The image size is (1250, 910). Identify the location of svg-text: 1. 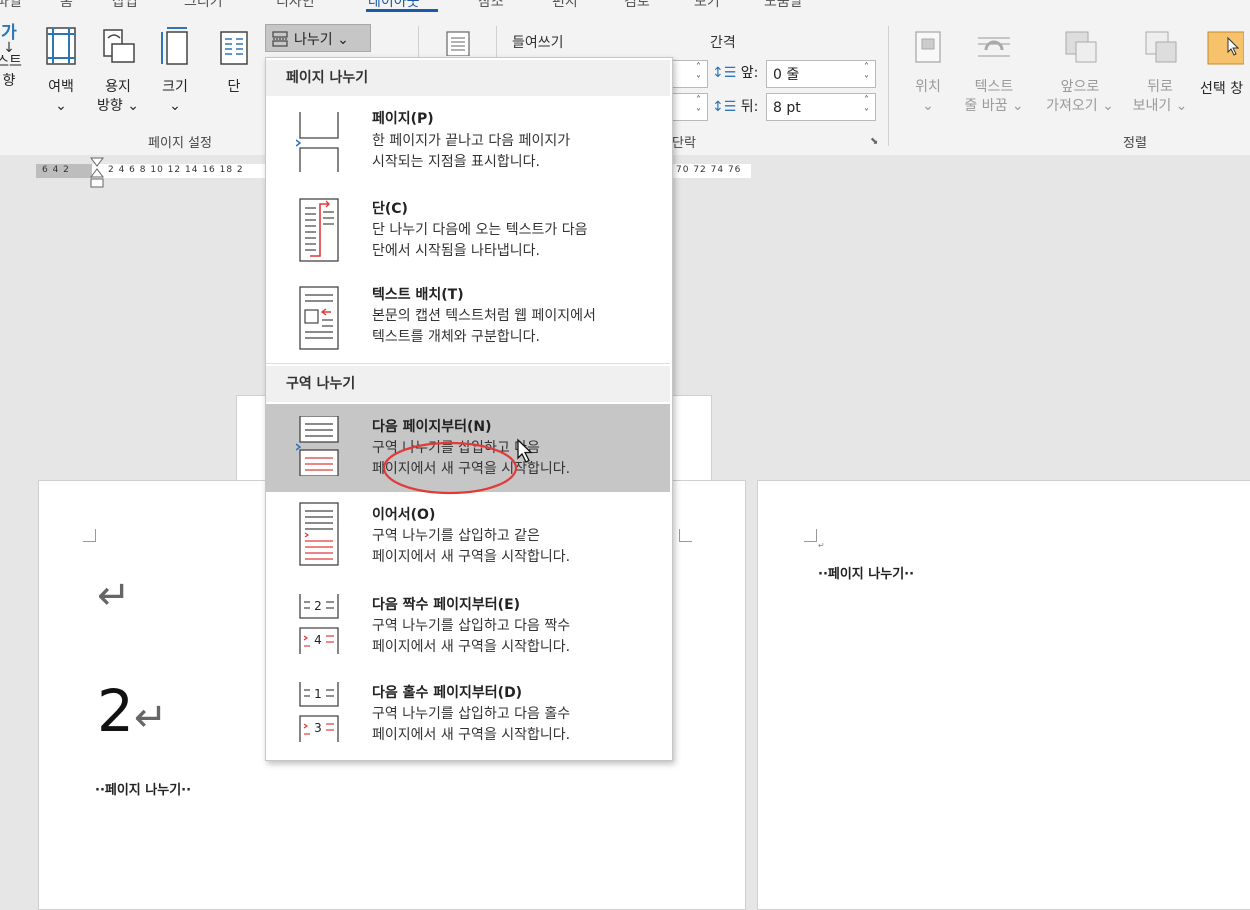
(318, 694).